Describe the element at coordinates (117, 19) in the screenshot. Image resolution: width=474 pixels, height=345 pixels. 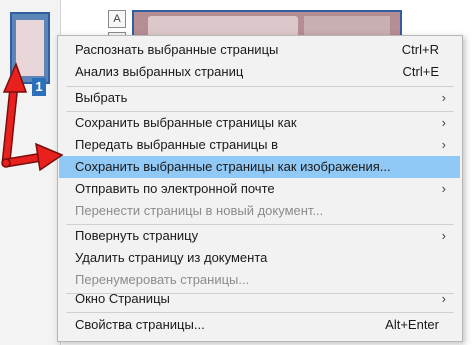
I see `text-area-icon: A` at that location.